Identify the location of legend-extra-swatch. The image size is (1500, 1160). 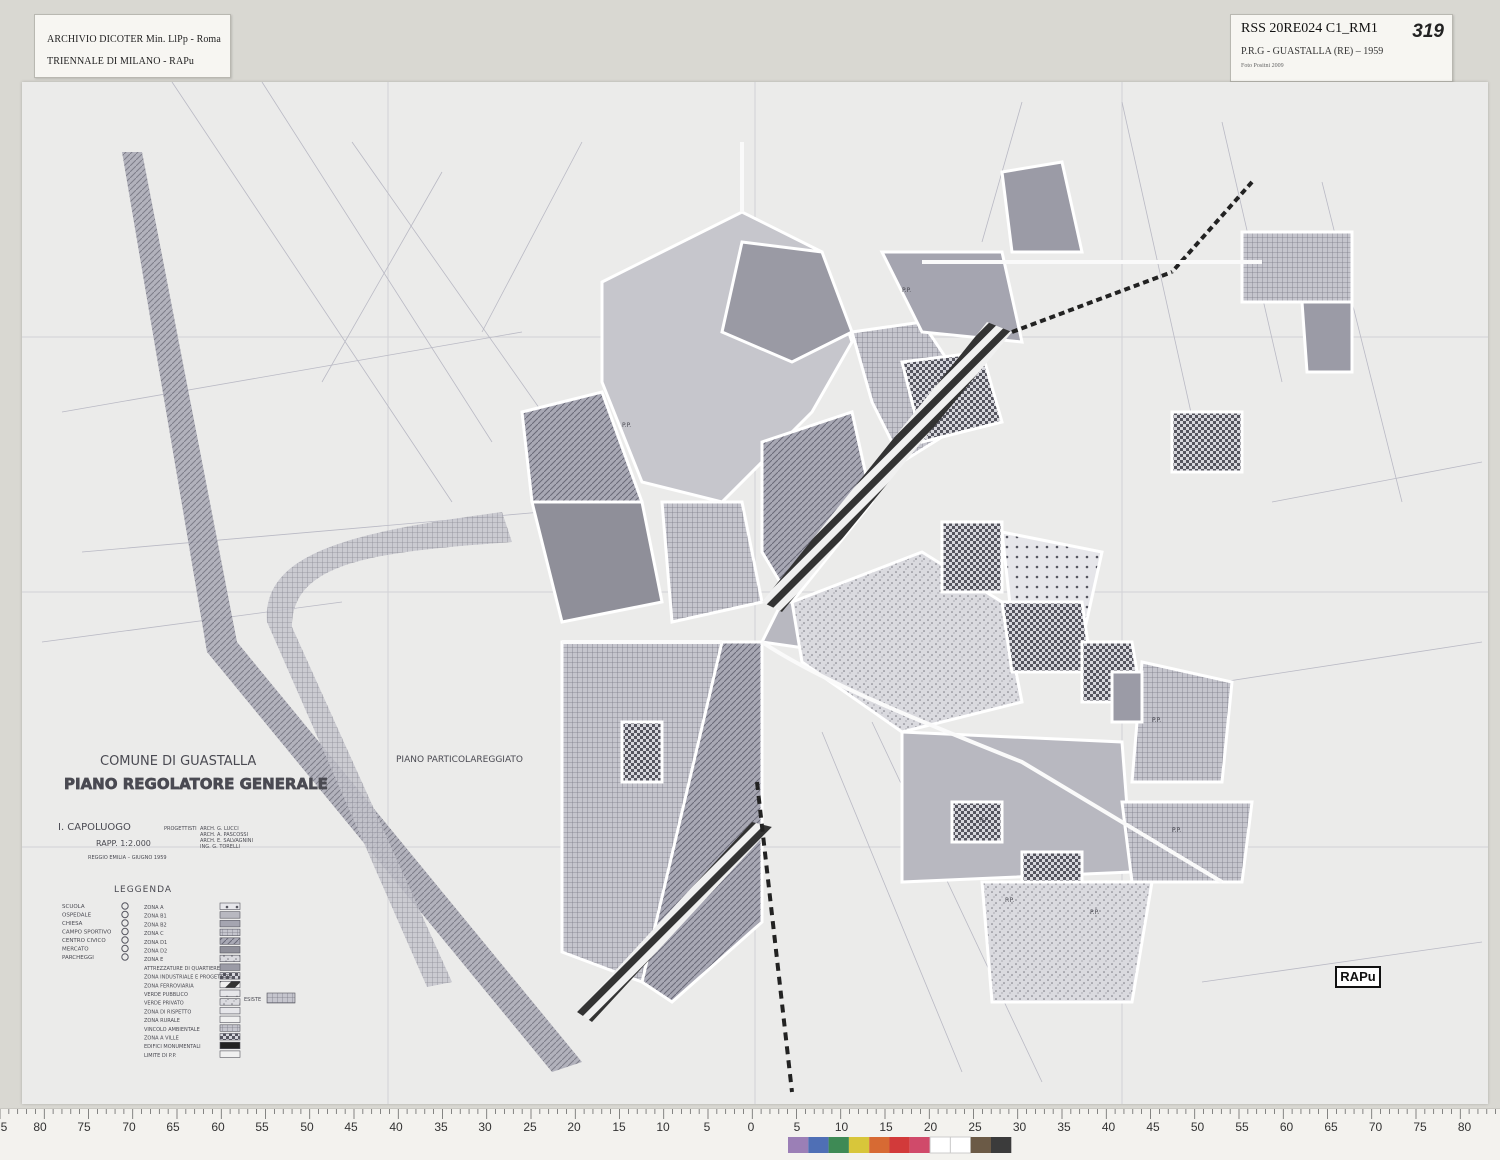
(281, 998).